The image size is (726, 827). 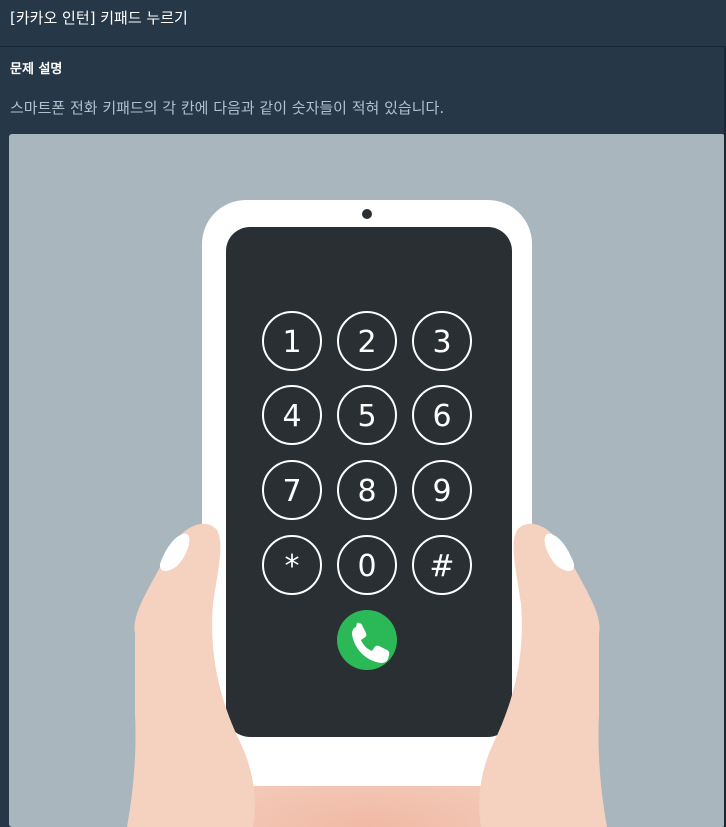 What do you see at coordinates (227, 108) in the screenshot?
I see `problem-description: 스마트폰 전화 키패드의 각 칸에 다음과 같이 숫자들이 적혀 있습니다.` at bounding box center [227, 108].